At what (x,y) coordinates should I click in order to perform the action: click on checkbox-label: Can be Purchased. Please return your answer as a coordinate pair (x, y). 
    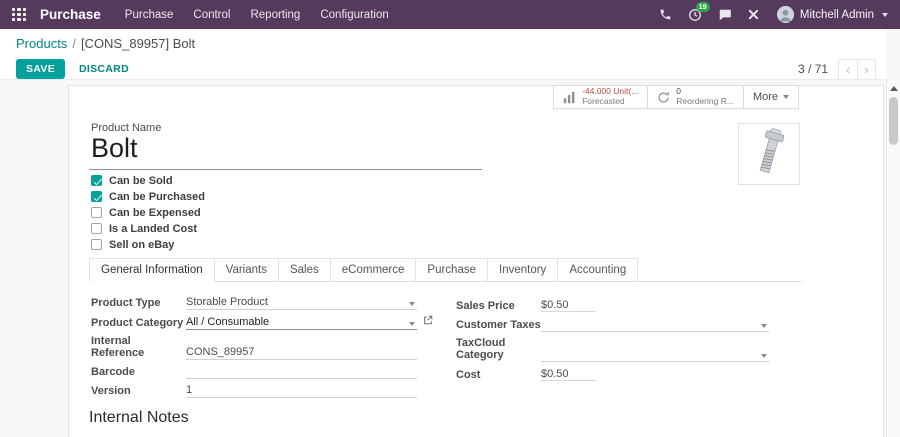
    Looking at the image, I should click on (157, 196).